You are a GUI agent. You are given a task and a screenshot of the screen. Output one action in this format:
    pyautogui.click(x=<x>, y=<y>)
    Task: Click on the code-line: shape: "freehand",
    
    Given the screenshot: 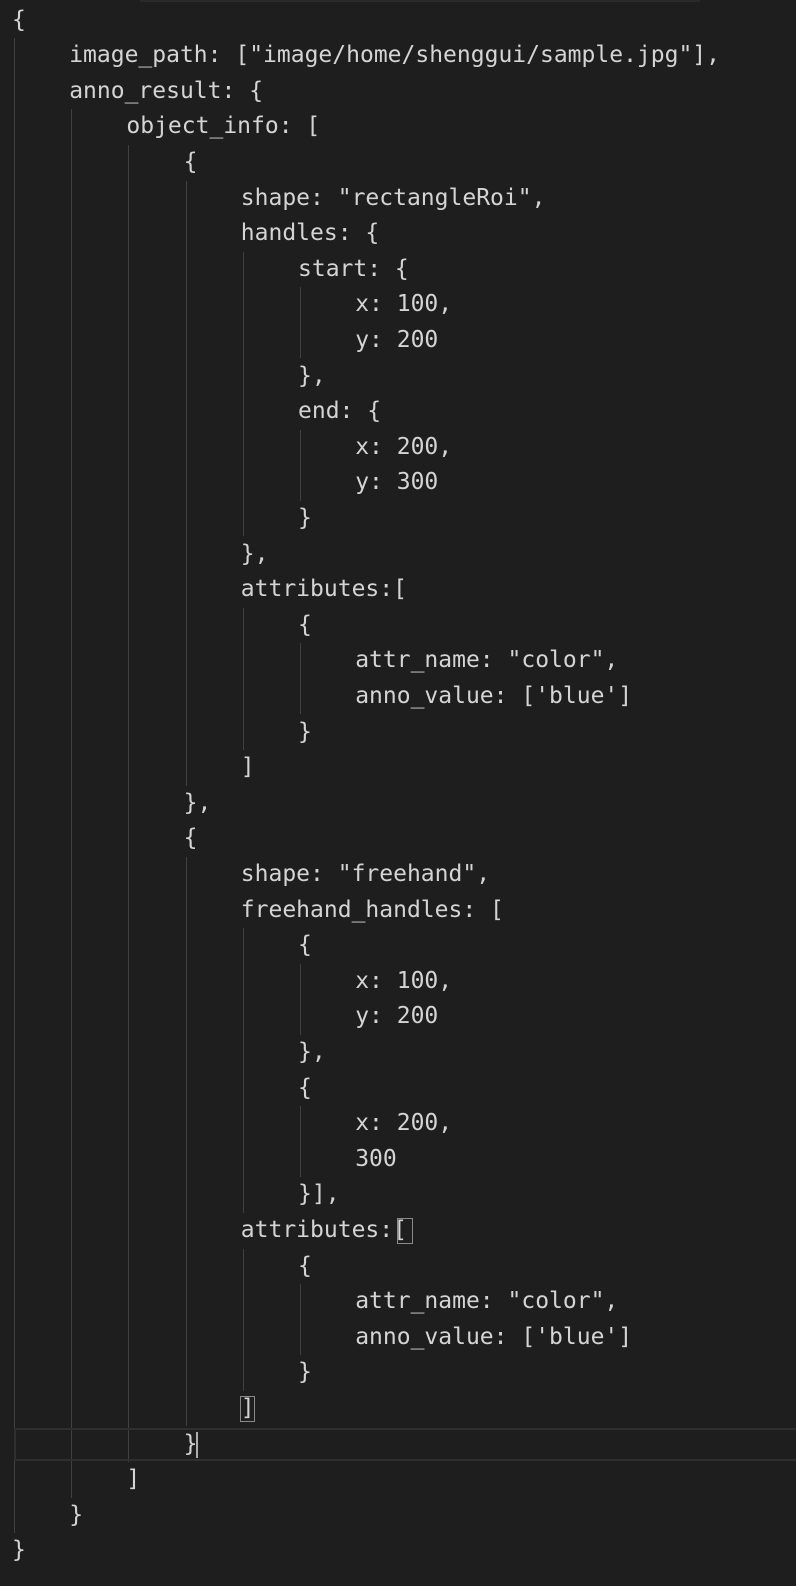 What is the action you would take?
    pyautogui.click(x=398, y=875)
    